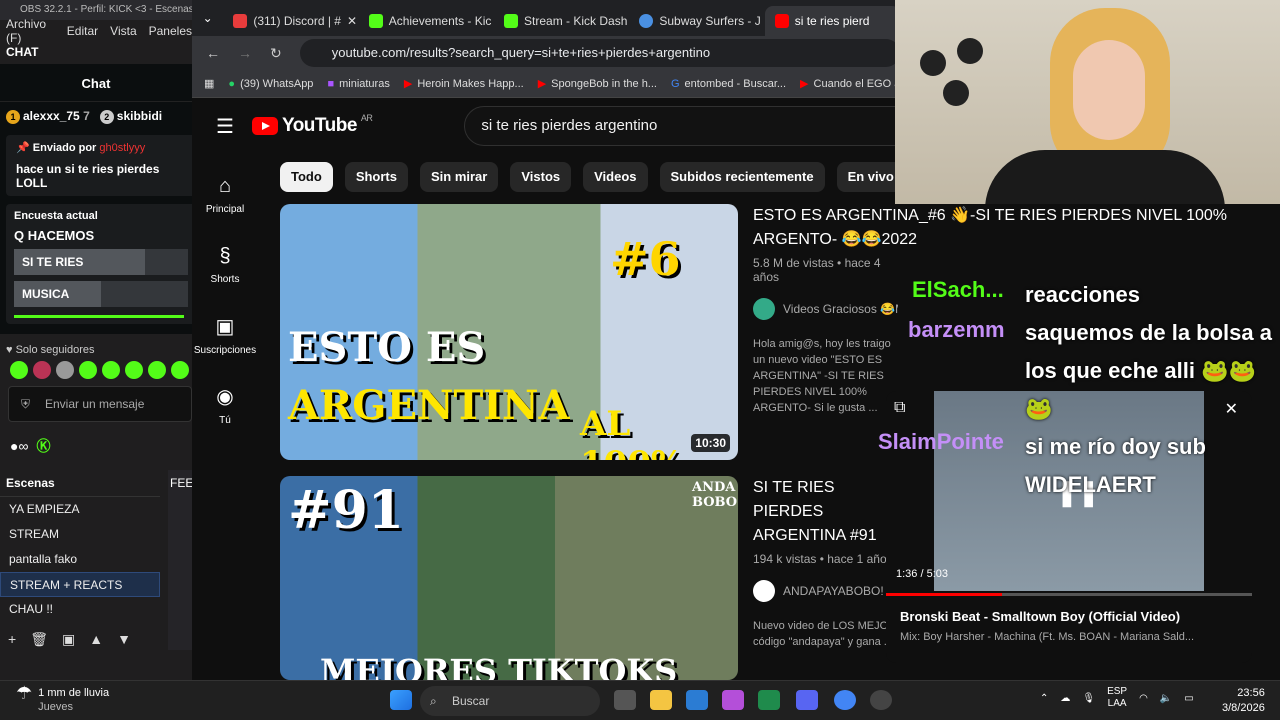 The image size is (1280, 720). Describe the element at coordinates (209, 83) in the screenshot. I see `apps-icon: ▦` at that location.